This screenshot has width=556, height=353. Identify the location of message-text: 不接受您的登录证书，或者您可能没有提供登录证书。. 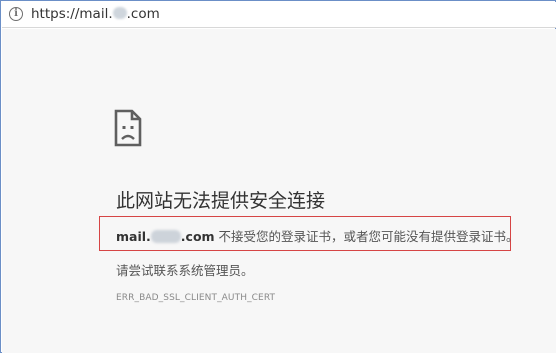
(366, 236).